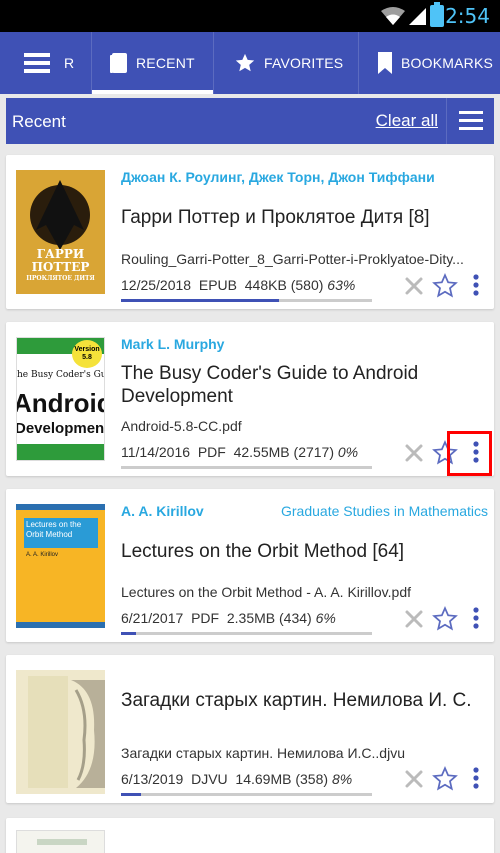 The height and width of the screenshot is (853, 500). What do you see at coordinates (469, 453) in the screenshot?
I see `highlight-box` at bounding box center [469, 453].